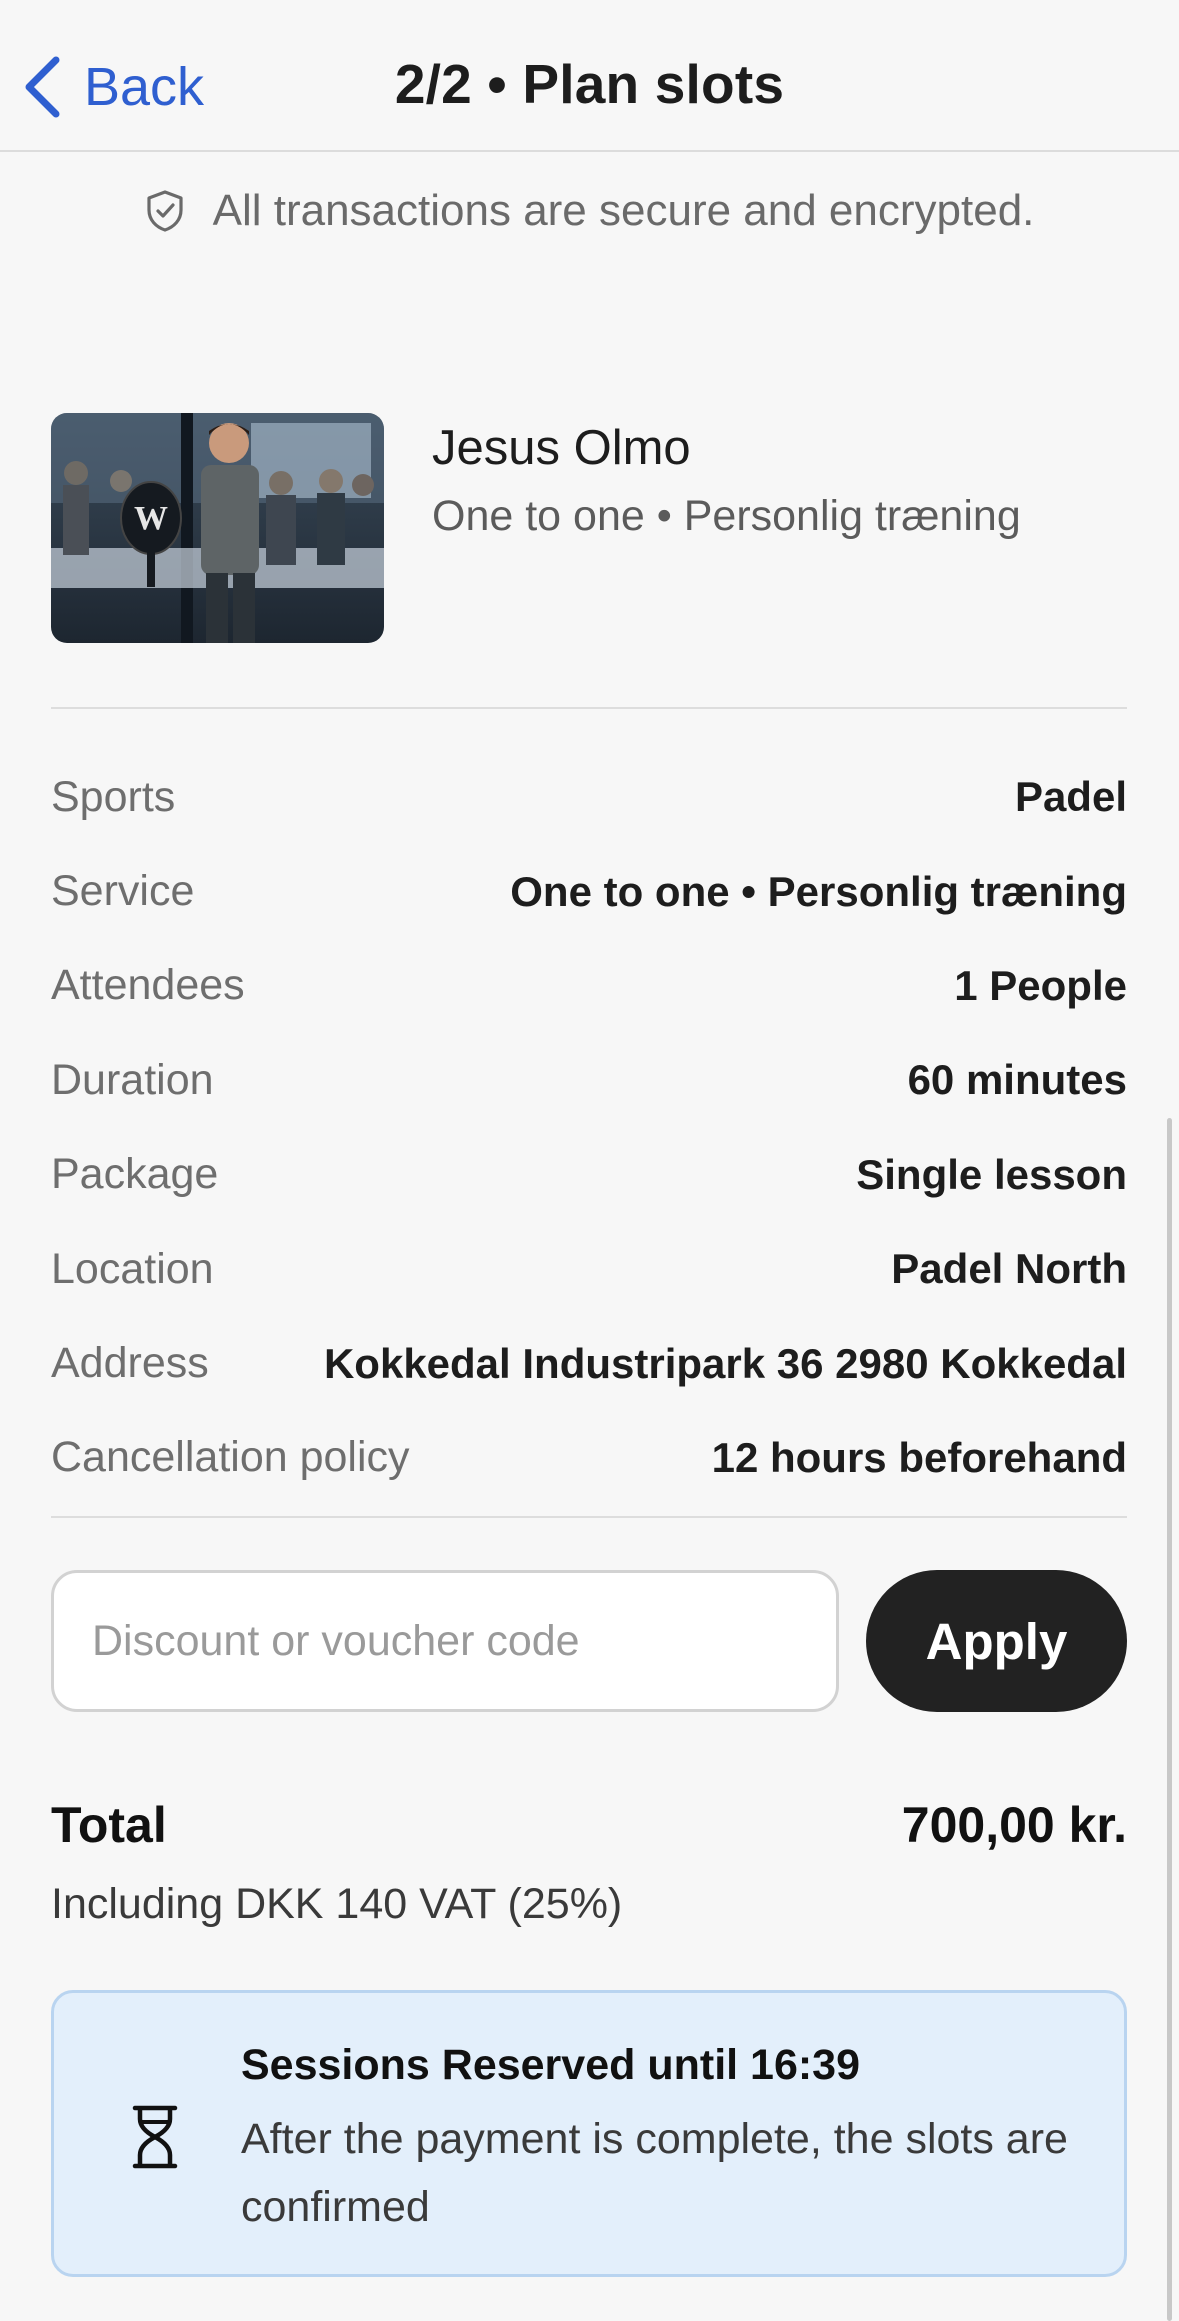 Image resolution: width=1179 pixels, height=2321 pixels. What do you see at coordinates (109, 1825) in the screenshot?
I see `total-label: Total` at bounding box center [109, 1825].